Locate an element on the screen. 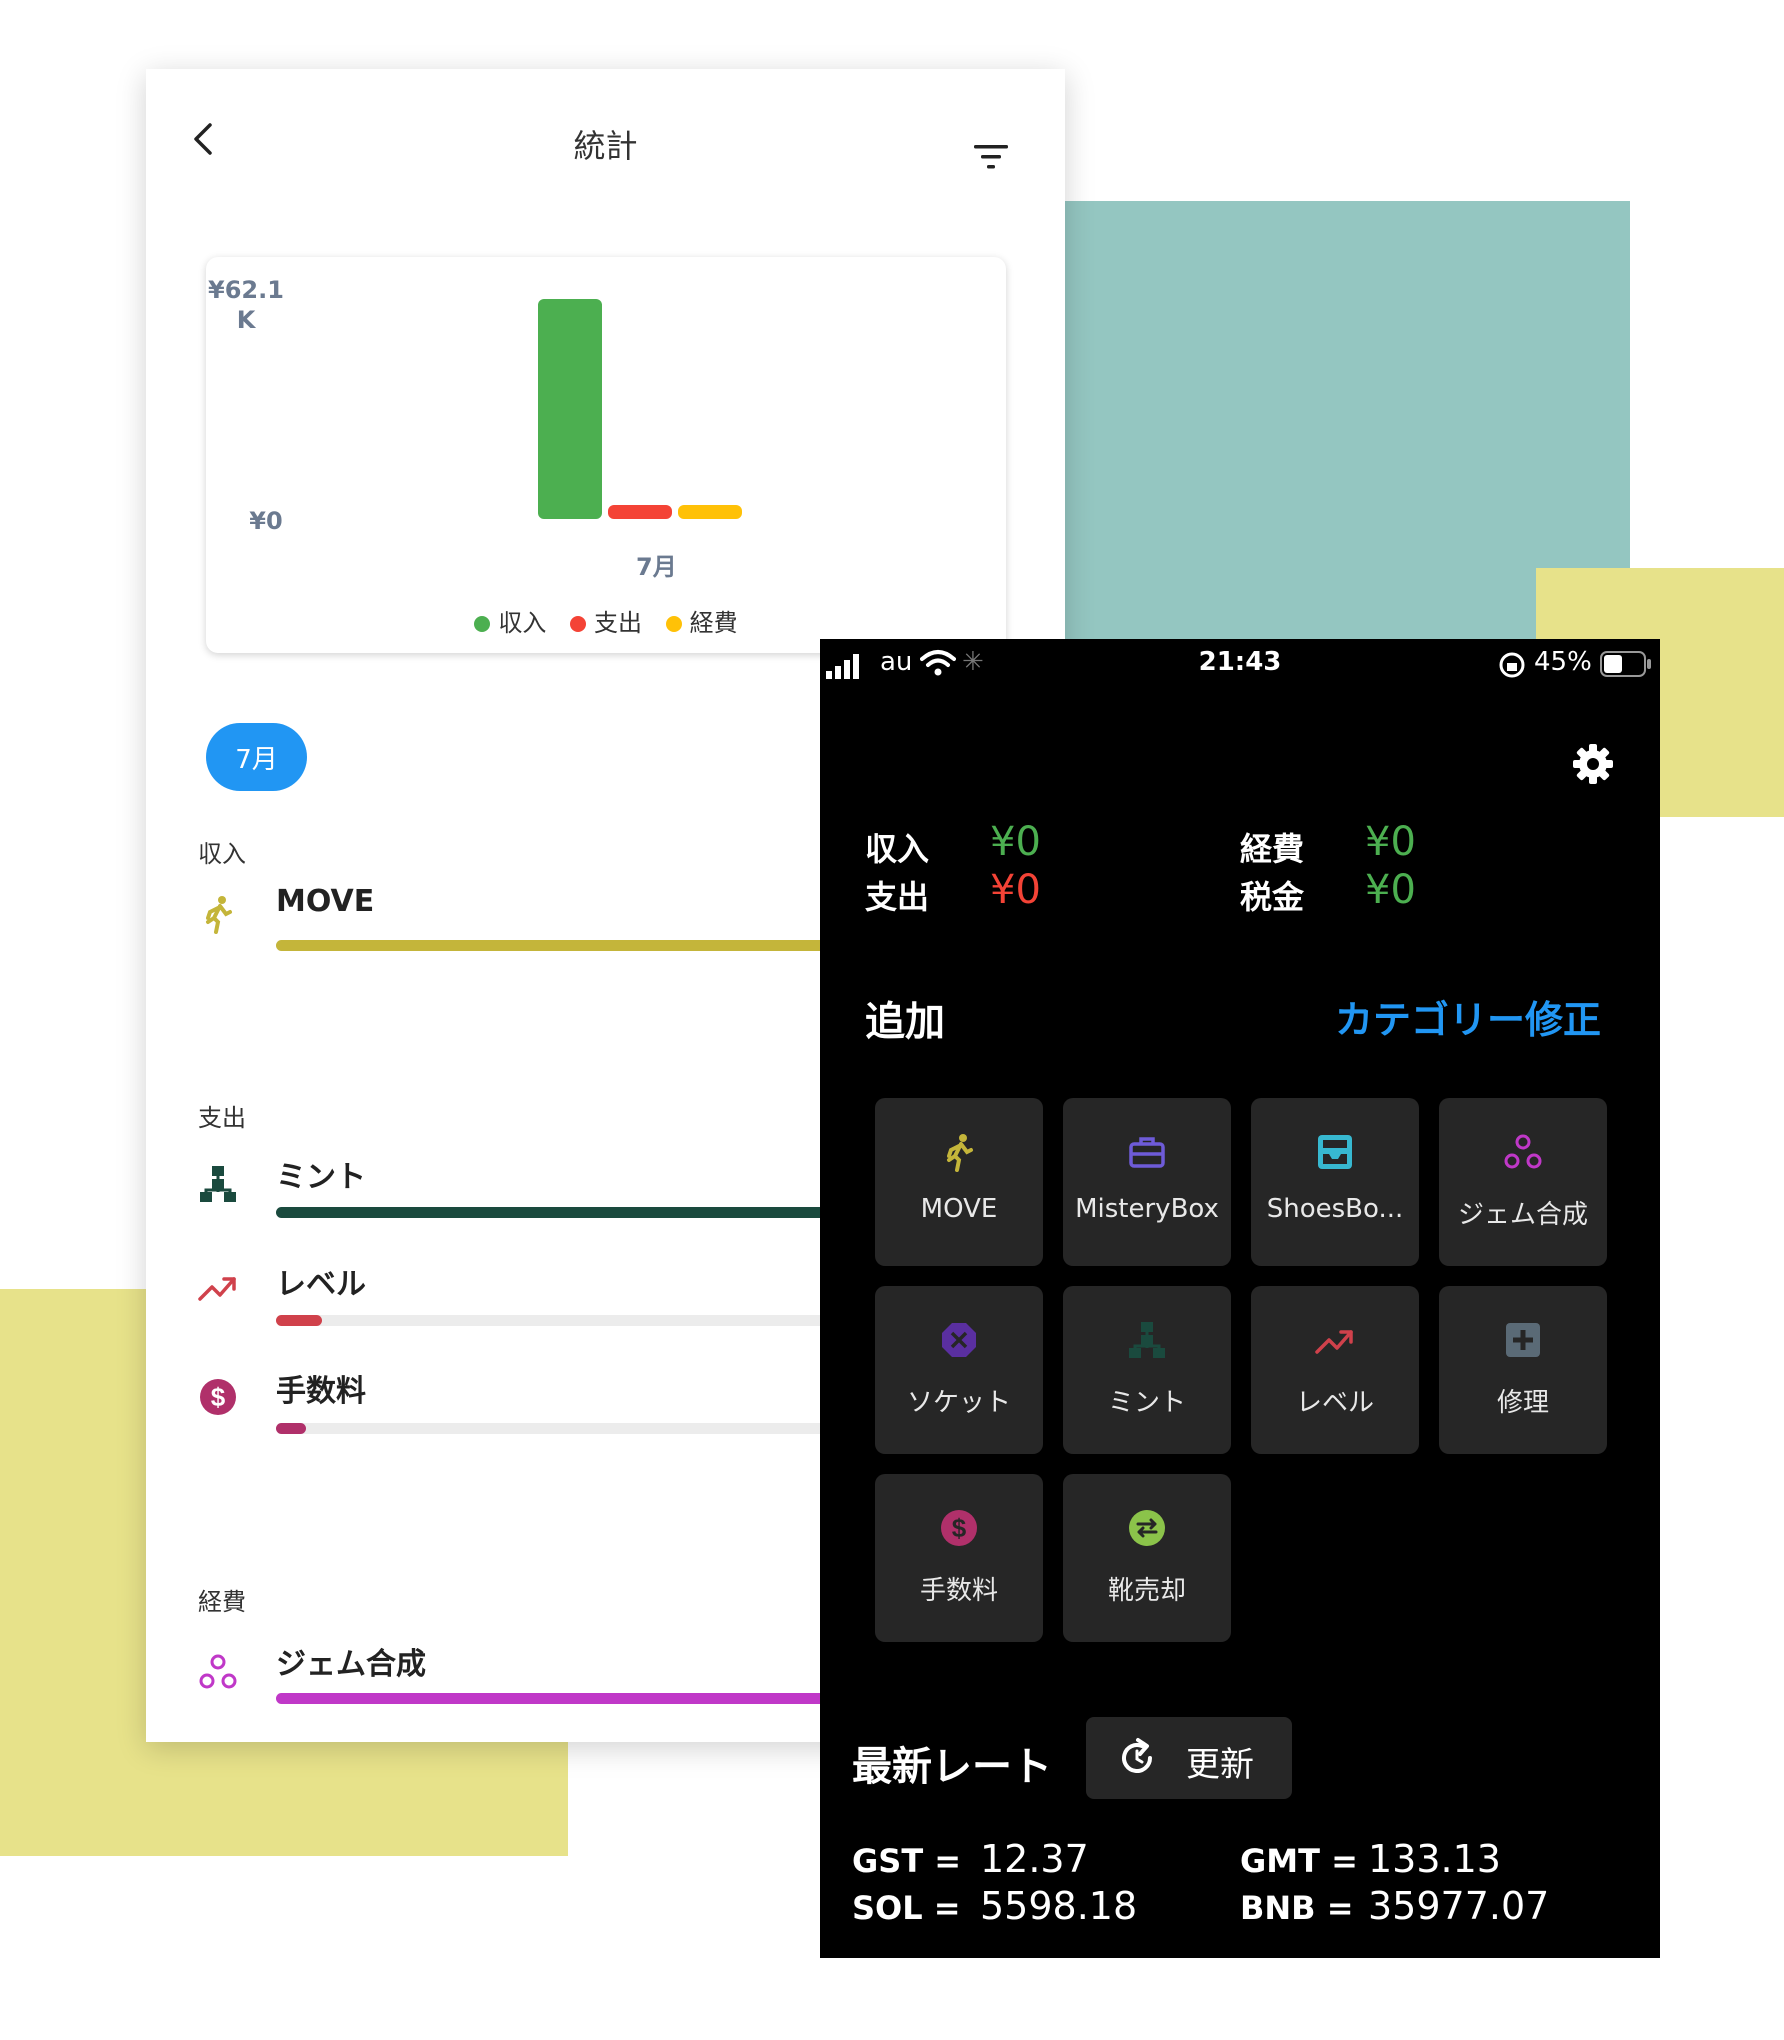  legend-label: 支出 is located at coordinates (618, 623).